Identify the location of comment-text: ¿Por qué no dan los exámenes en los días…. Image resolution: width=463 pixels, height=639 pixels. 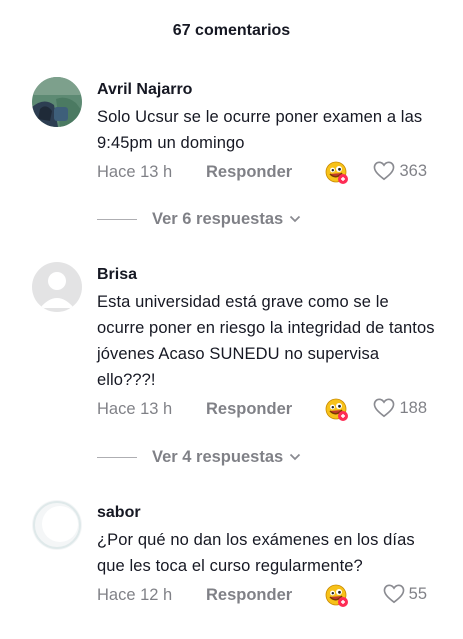
(256, 553).